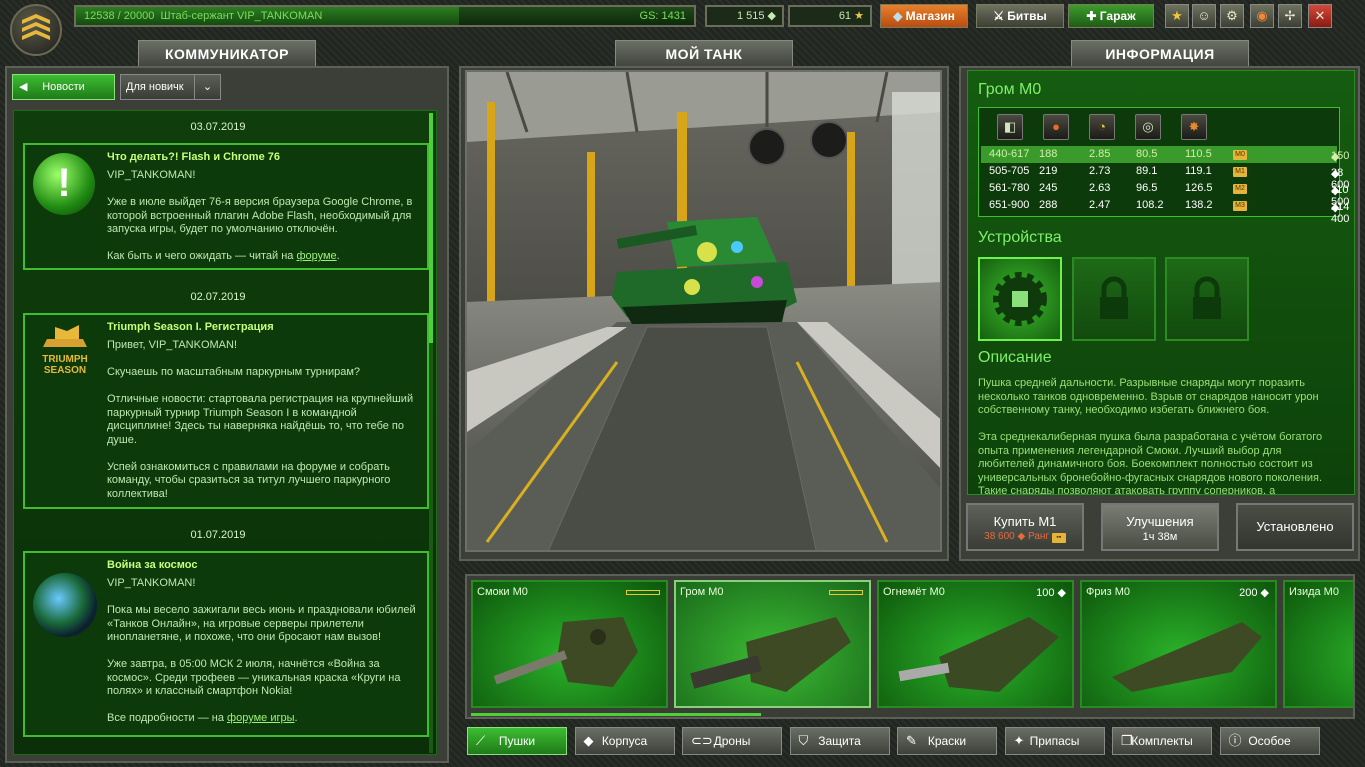 This screenshot has width=1365, height=767. What do you see at coordinates (1160, 53) in the screenshot?
I see `tab-information: ИНФОРМАЦИЯ` at bounding box center [1160, 53].